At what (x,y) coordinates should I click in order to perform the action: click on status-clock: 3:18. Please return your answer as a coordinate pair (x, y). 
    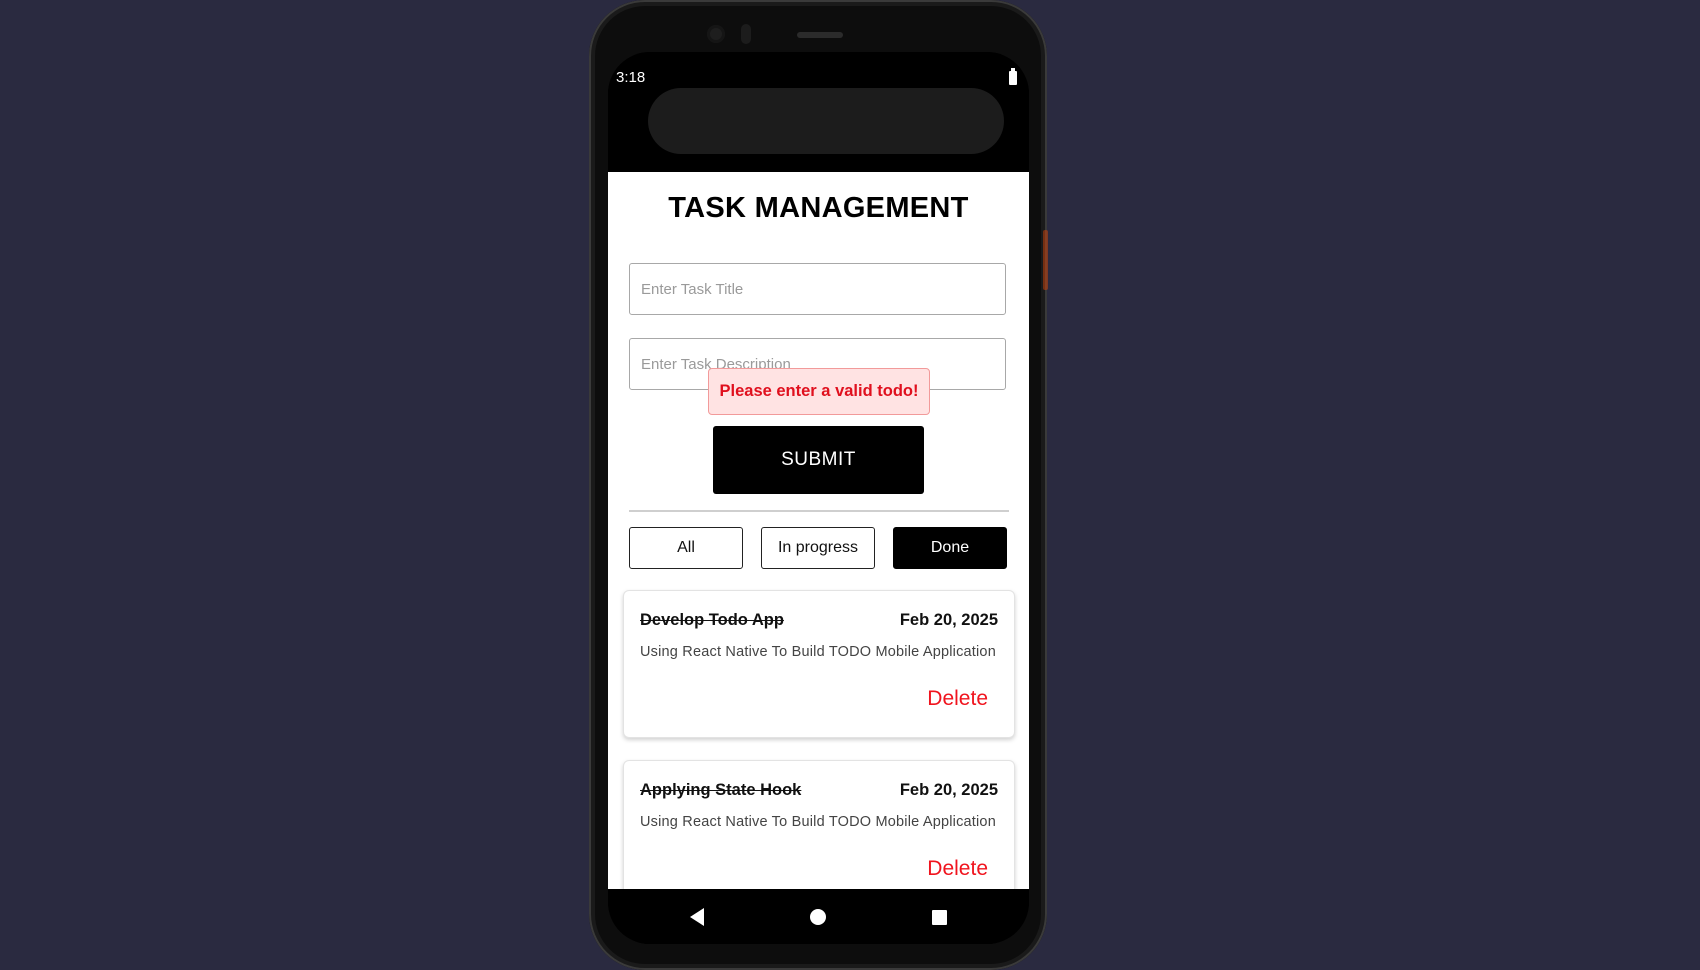
    Looking at the image, I should click on (631, 77).